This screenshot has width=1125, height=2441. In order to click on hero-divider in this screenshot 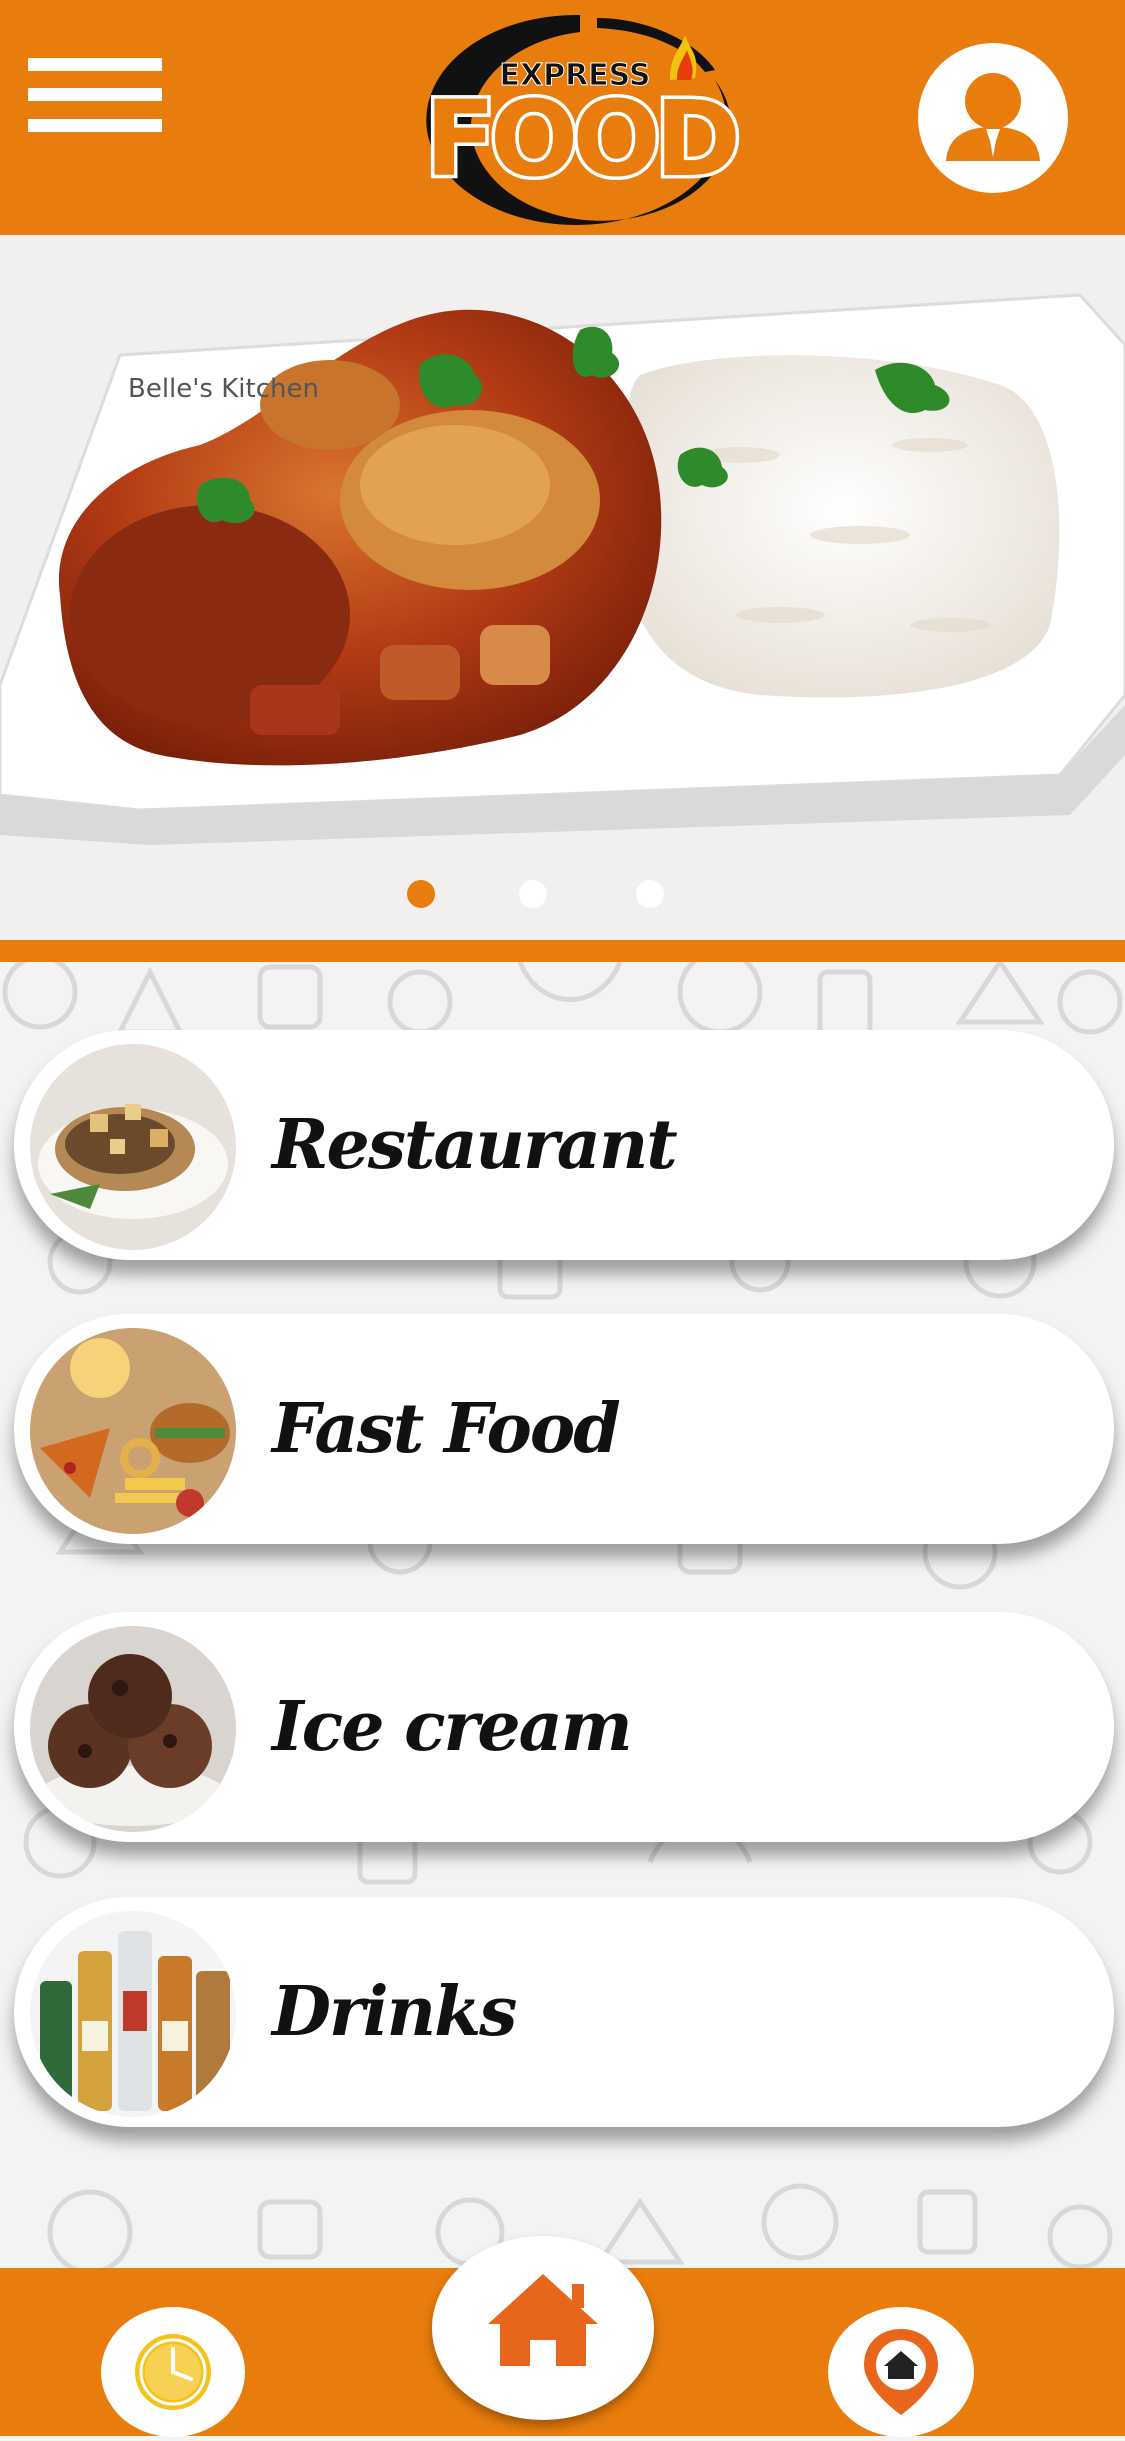, I will do `click(562, 951)`.